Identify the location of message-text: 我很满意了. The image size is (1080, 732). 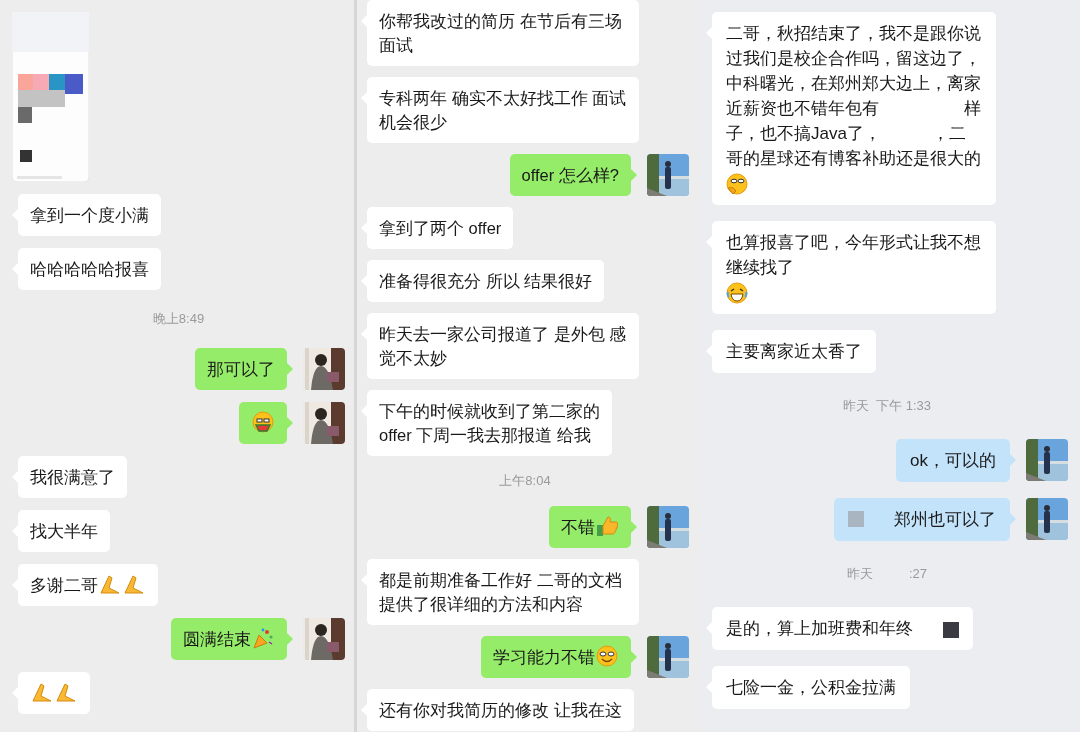
(72, 477).